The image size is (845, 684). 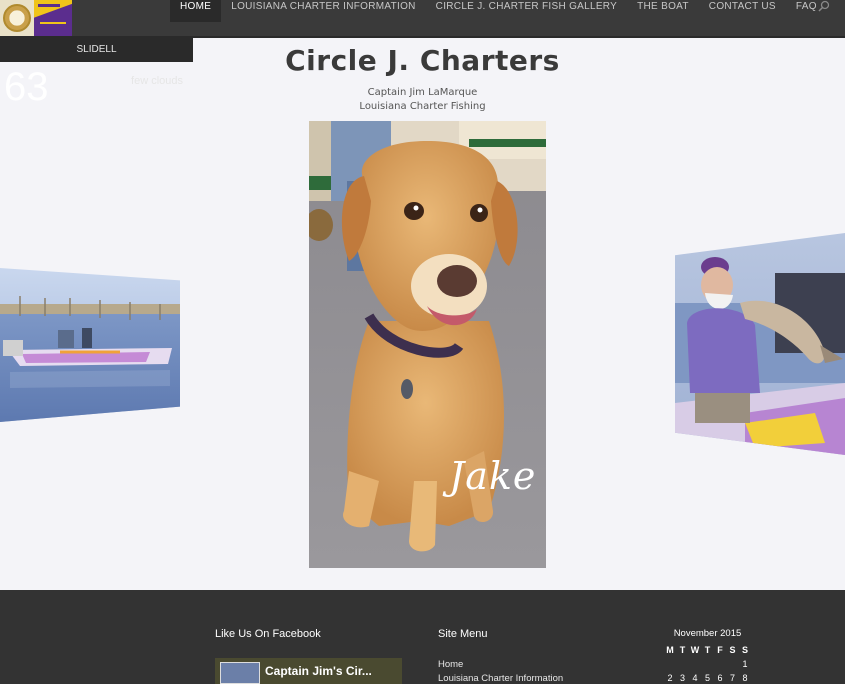 I want to click on search-icon, so click(x=824, y=6).